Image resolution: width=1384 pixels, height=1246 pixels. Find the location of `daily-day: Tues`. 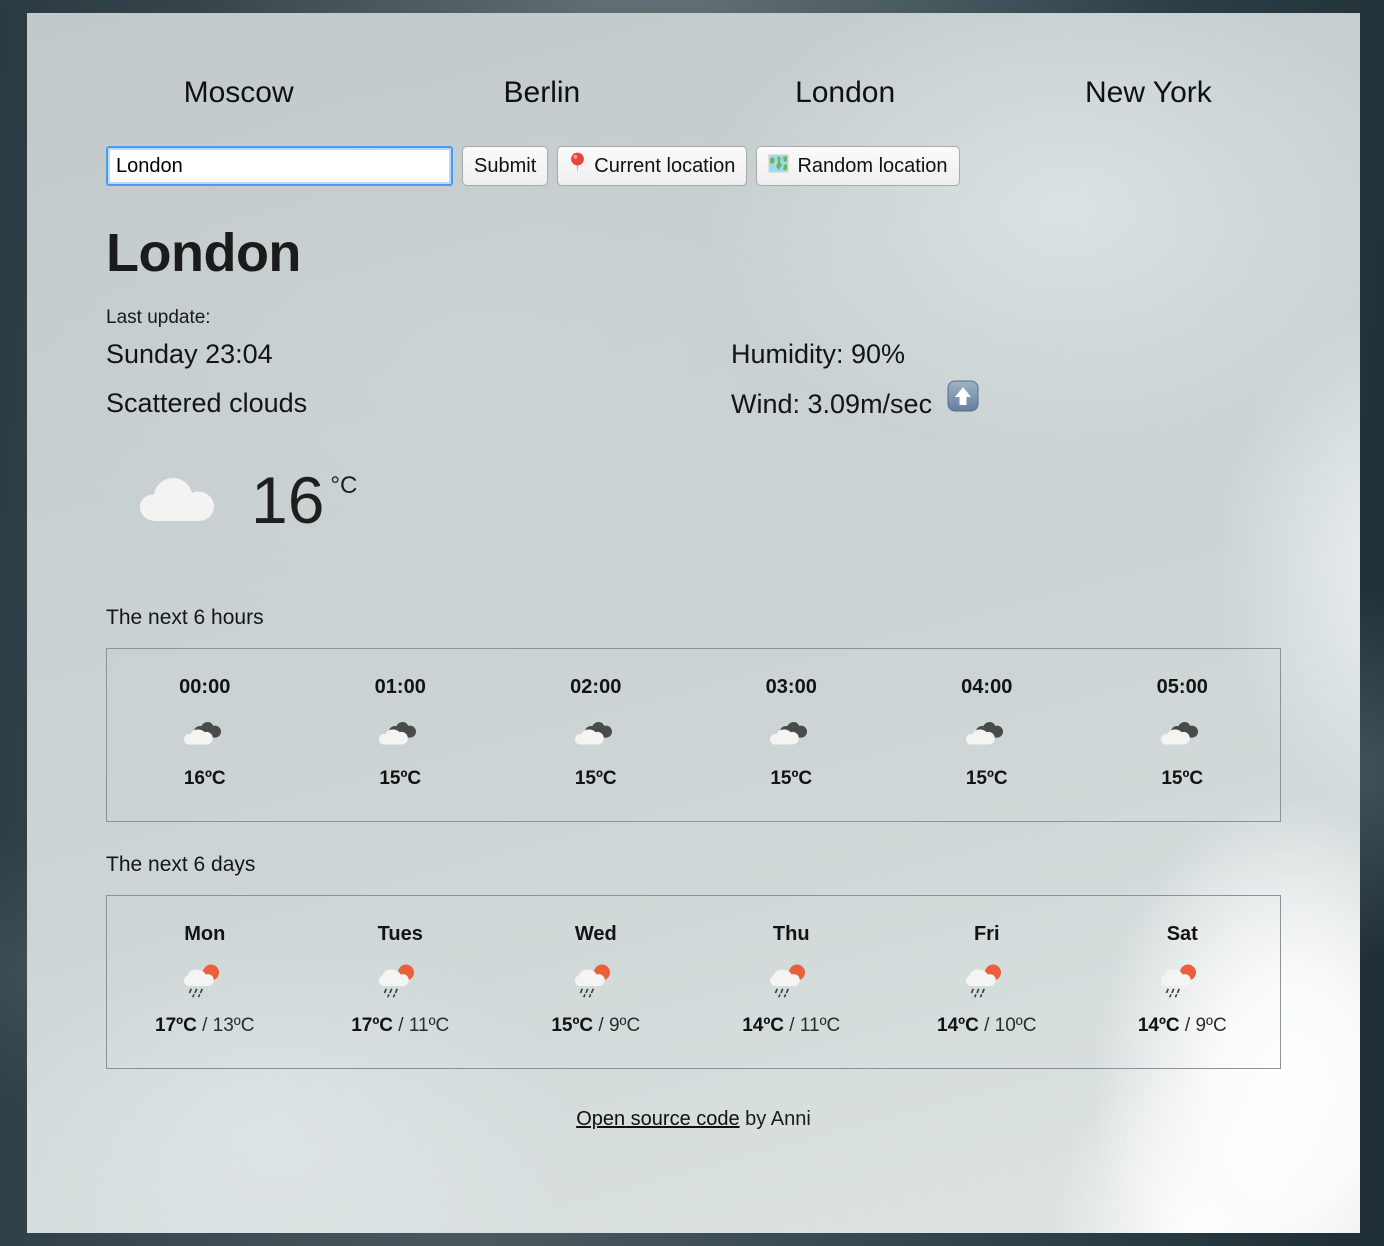

daily-day: Tues is located at coordinates (400, 934).